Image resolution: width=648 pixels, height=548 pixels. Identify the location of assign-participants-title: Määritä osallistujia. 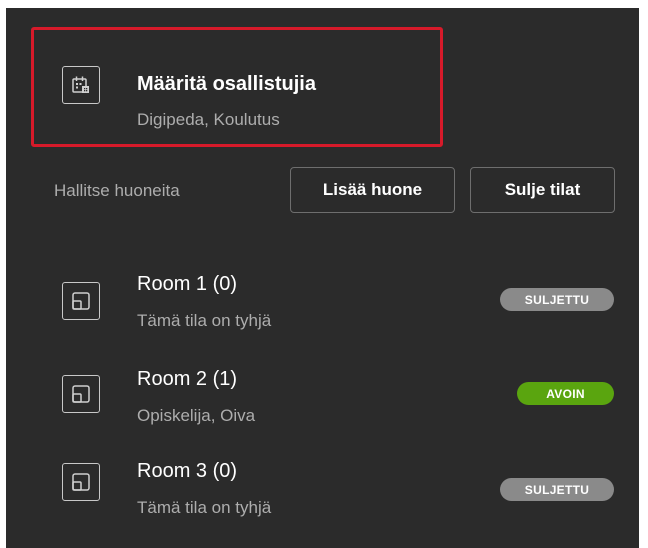
(226, 84).